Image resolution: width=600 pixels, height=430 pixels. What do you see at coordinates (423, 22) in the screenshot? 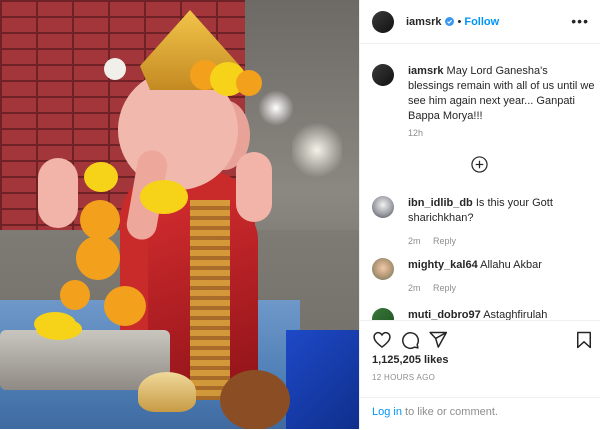
I see `post-username: iamsrk` at bounding box center [423, 22].